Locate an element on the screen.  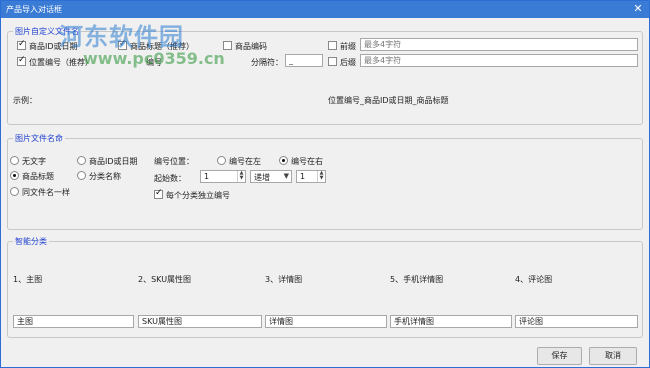
save-button: 保存 is located at coordinates (559, 356).